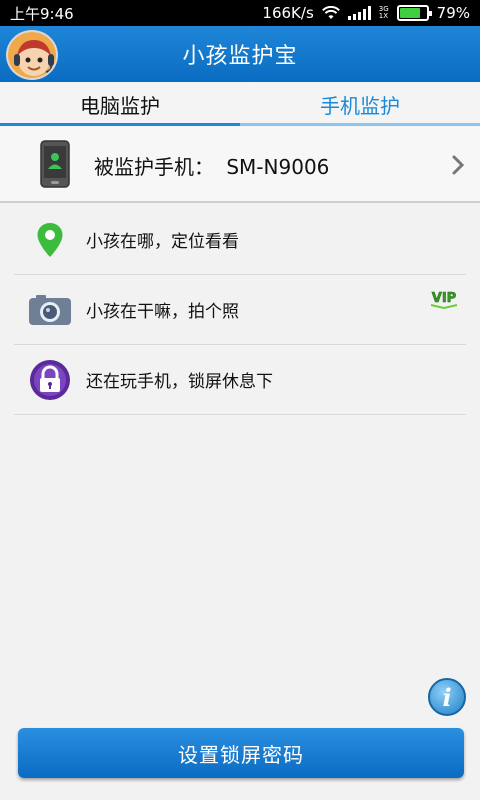 Image resolution: width=480 pixels, height=800 pixels. Describe the element at coordinates (414, 13) in the screenshot. I see `battery-icon` at that location.